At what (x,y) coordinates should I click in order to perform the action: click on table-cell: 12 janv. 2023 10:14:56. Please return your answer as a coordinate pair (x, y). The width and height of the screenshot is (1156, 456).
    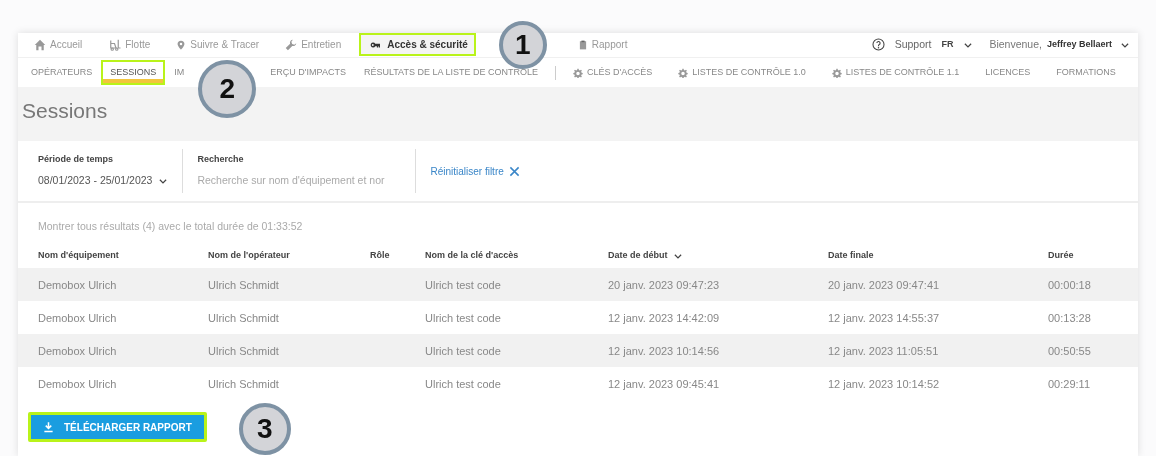
    Looking at the image, I should click on (664, 350).